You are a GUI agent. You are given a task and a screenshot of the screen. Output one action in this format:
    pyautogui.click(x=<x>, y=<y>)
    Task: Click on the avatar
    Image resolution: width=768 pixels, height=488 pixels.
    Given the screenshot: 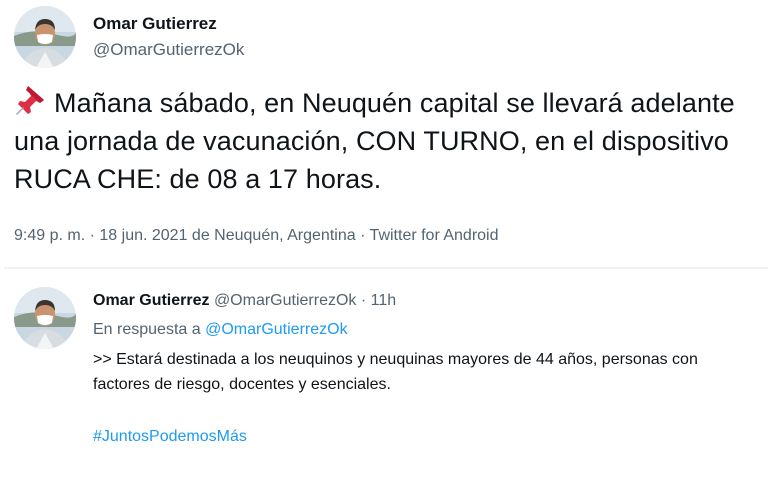 What is the action you would take?
    pyautogui.click(x=45, y=37)
    